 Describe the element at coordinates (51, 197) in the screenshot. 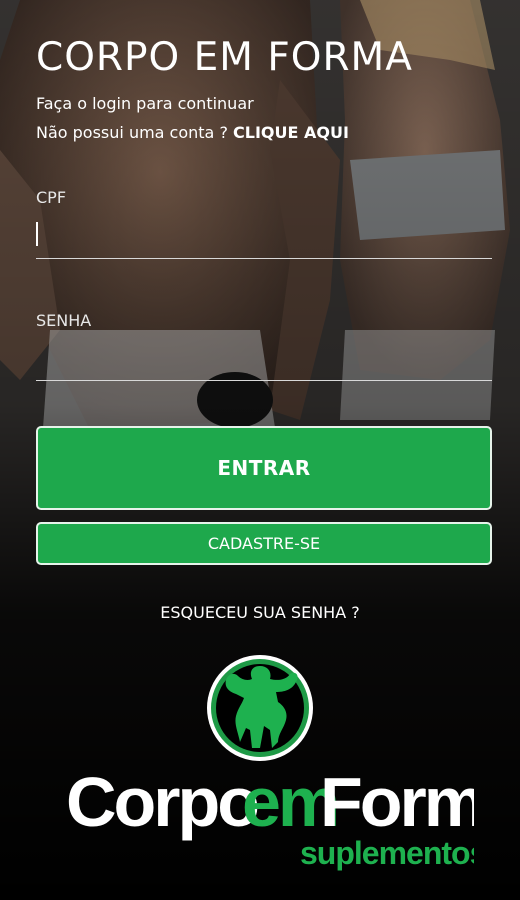

I see `cpf-label: CPF` at that location.